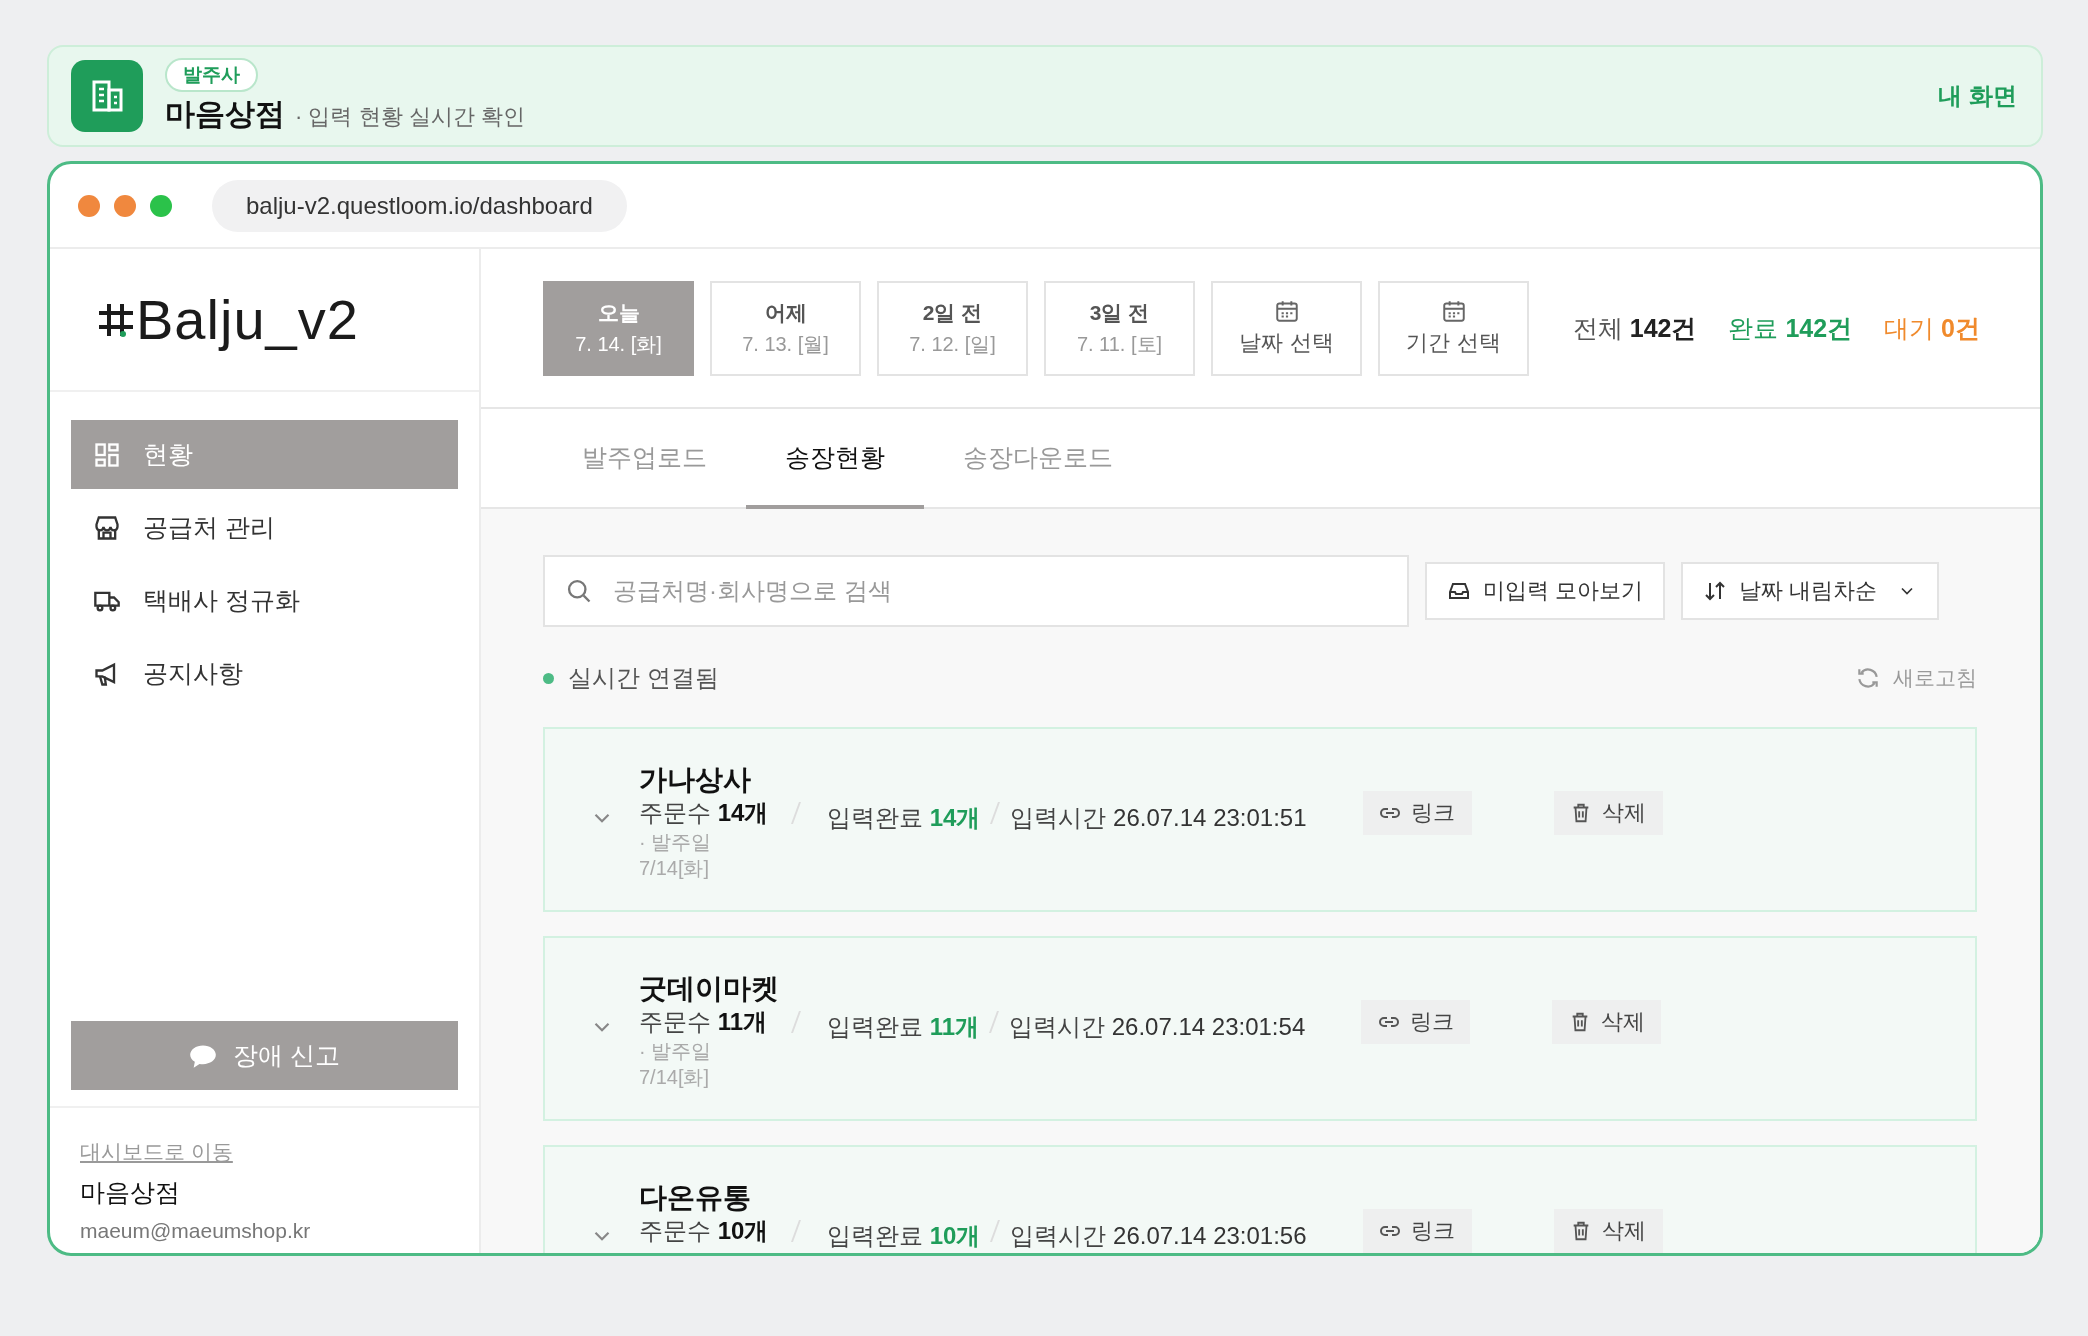 Image resolution: width=2088 pixels, height=1336 pixels. Describe the element at coordinates (1119, 328) in the screenshot. I see `date-filter-button: 3일 전 7. 11. [토]` at that location.